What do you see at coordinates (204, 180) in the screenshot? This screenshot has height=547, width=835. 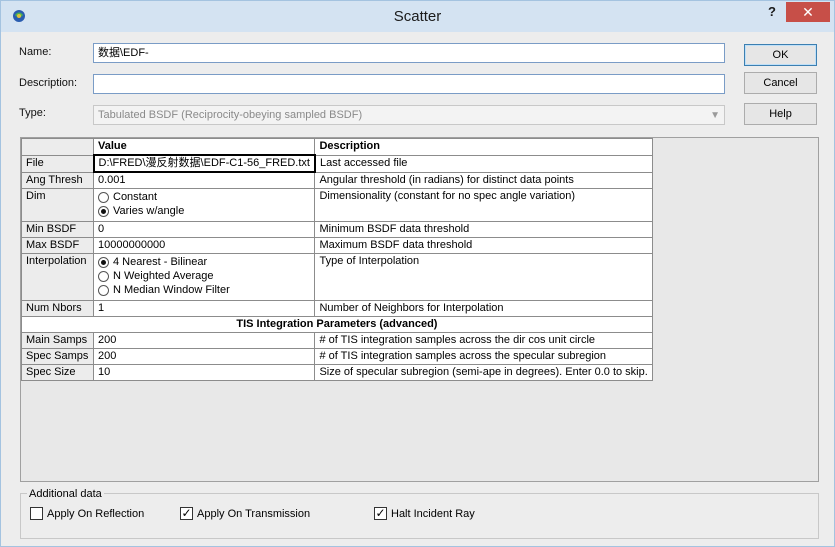 I see `ang-thresh-value-cell: 0.001` at bounding box center [204, 180].